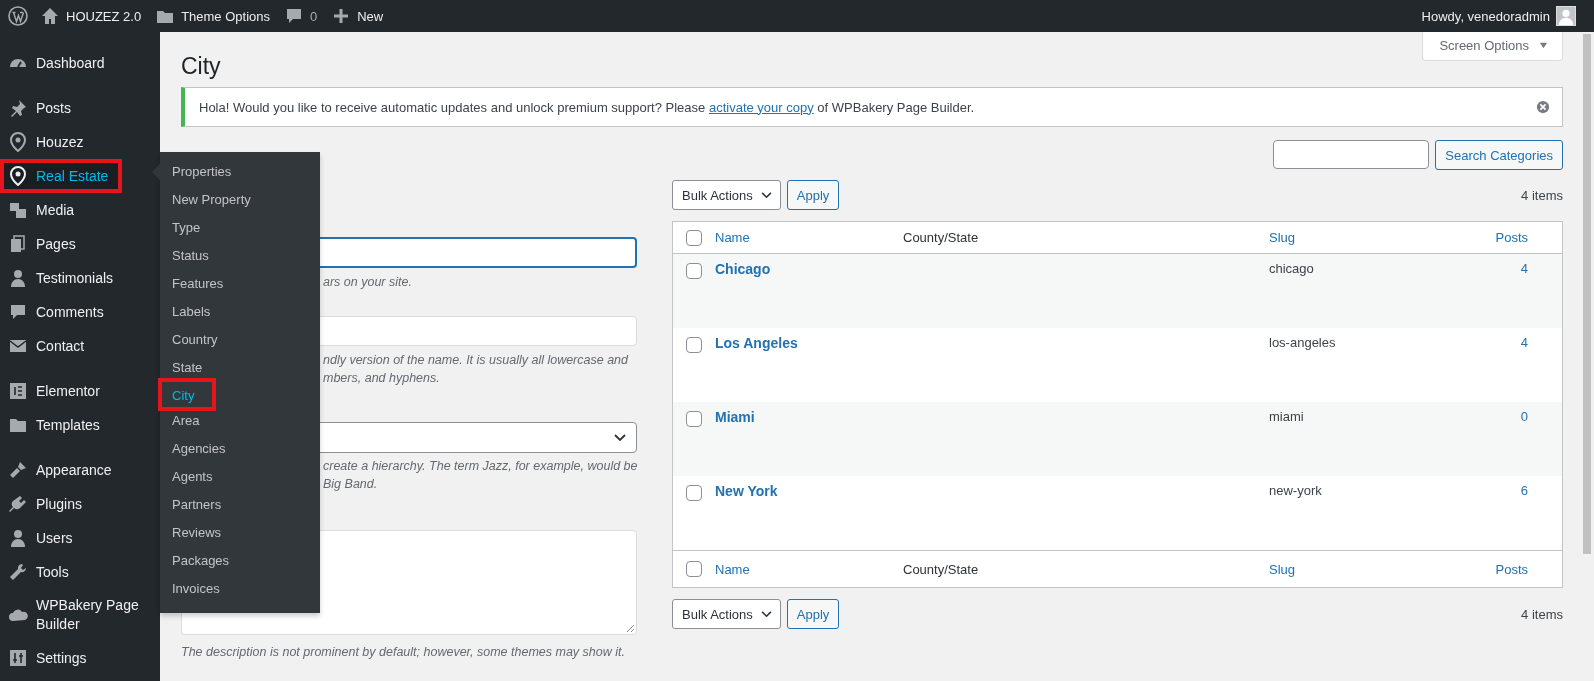 This screenshot has height=681, width=1594. What do you see at coordinates (80, 504) in the screenshot?
I see `sidebar-item: Plugins` at bounding box center [80, 504].